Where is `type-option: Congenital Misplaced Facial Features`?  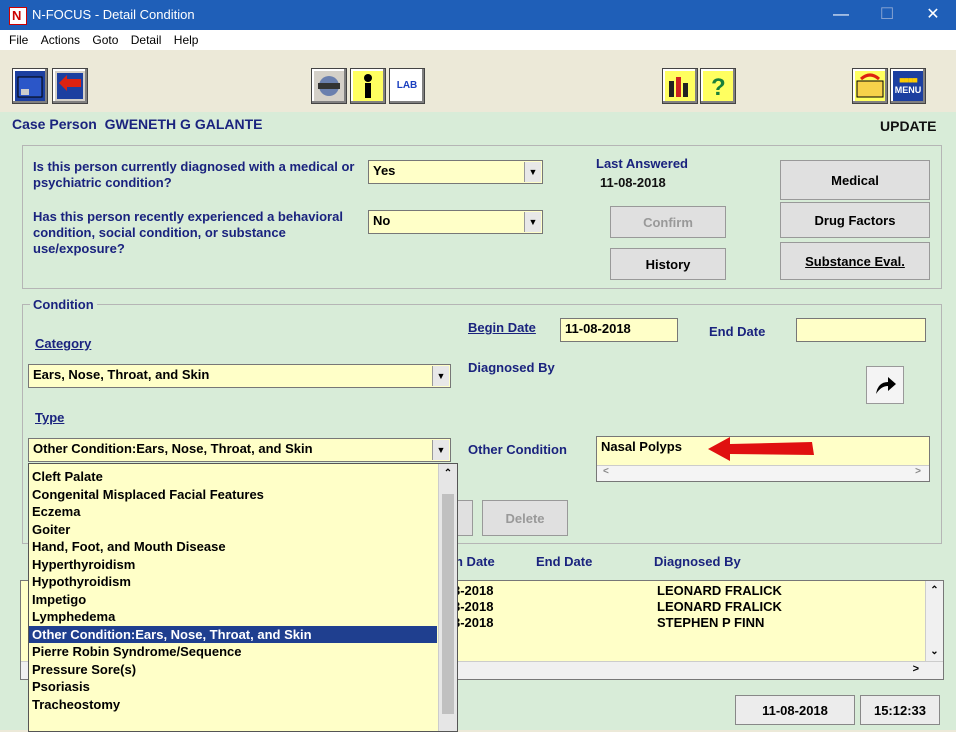
type-option: Congenital Misplaced Facial Features is located at coordinates (233, 495).